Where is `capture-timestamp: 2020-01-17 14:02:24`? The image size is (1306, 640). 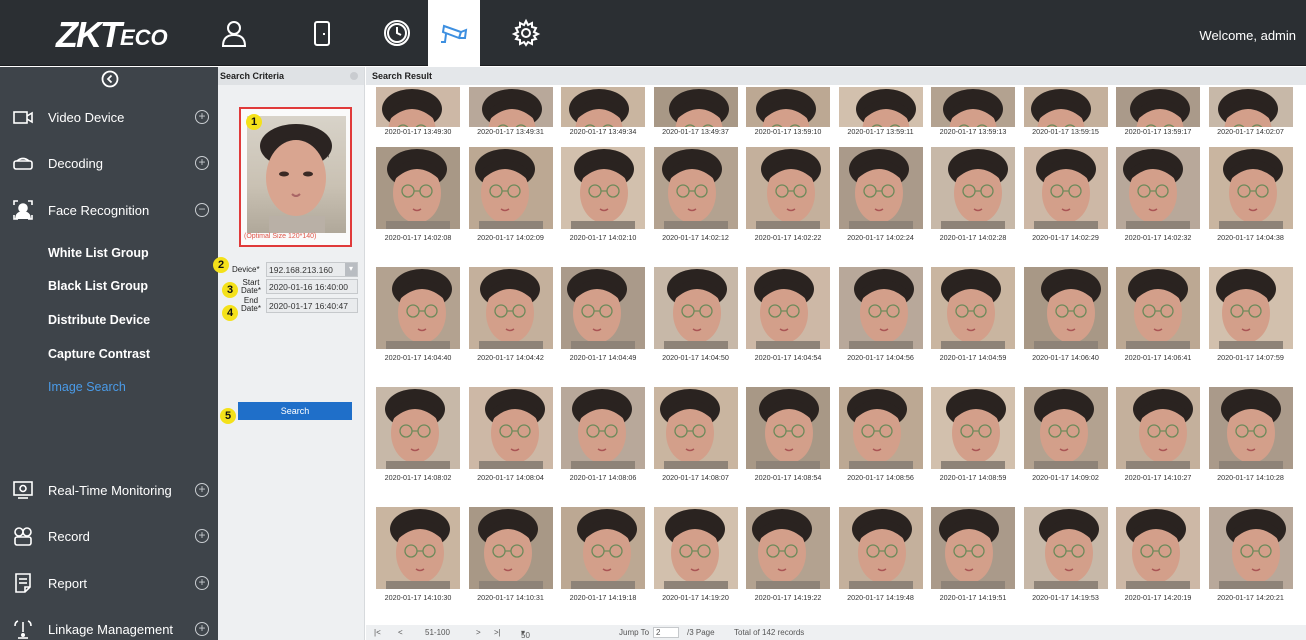
capture-timestamp: 2020-01-17 14:02:24 is located at coordinates (880, 237).